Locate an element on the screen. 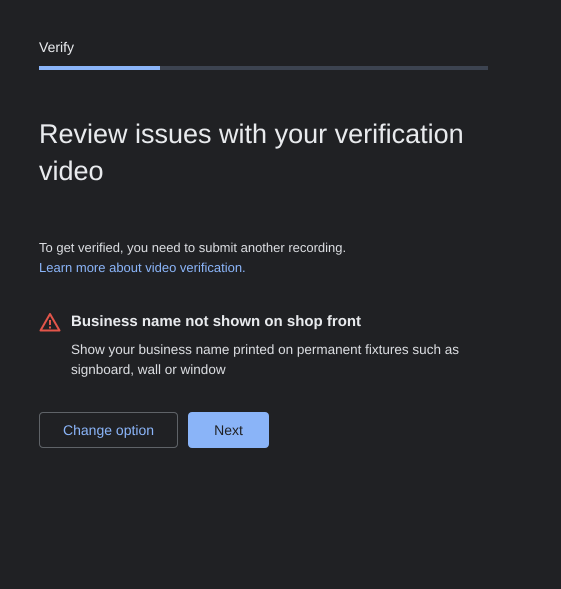 This screenshot has width=561, height=589. issue-description: Show your business name printed on permanent fixtures such as signboard, wall or window is located at coordinates (265, 360).